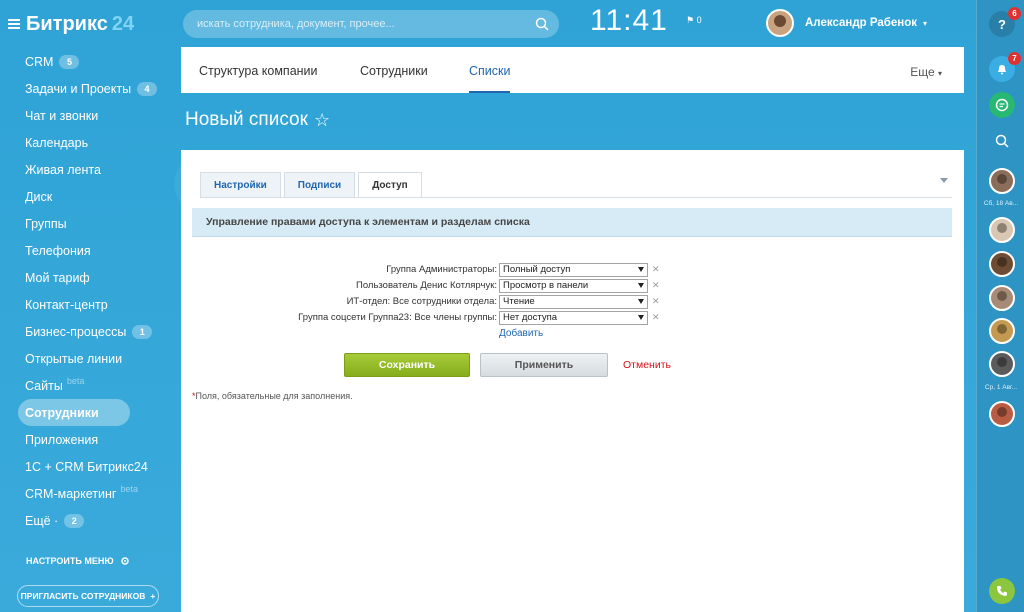 The width and height of the screenshot is (1024, 612). What do you see at coordinates (62, 439) in the screenshot?
I see `sidebar-item-label: Приложения` at bounding box center [62, 439].